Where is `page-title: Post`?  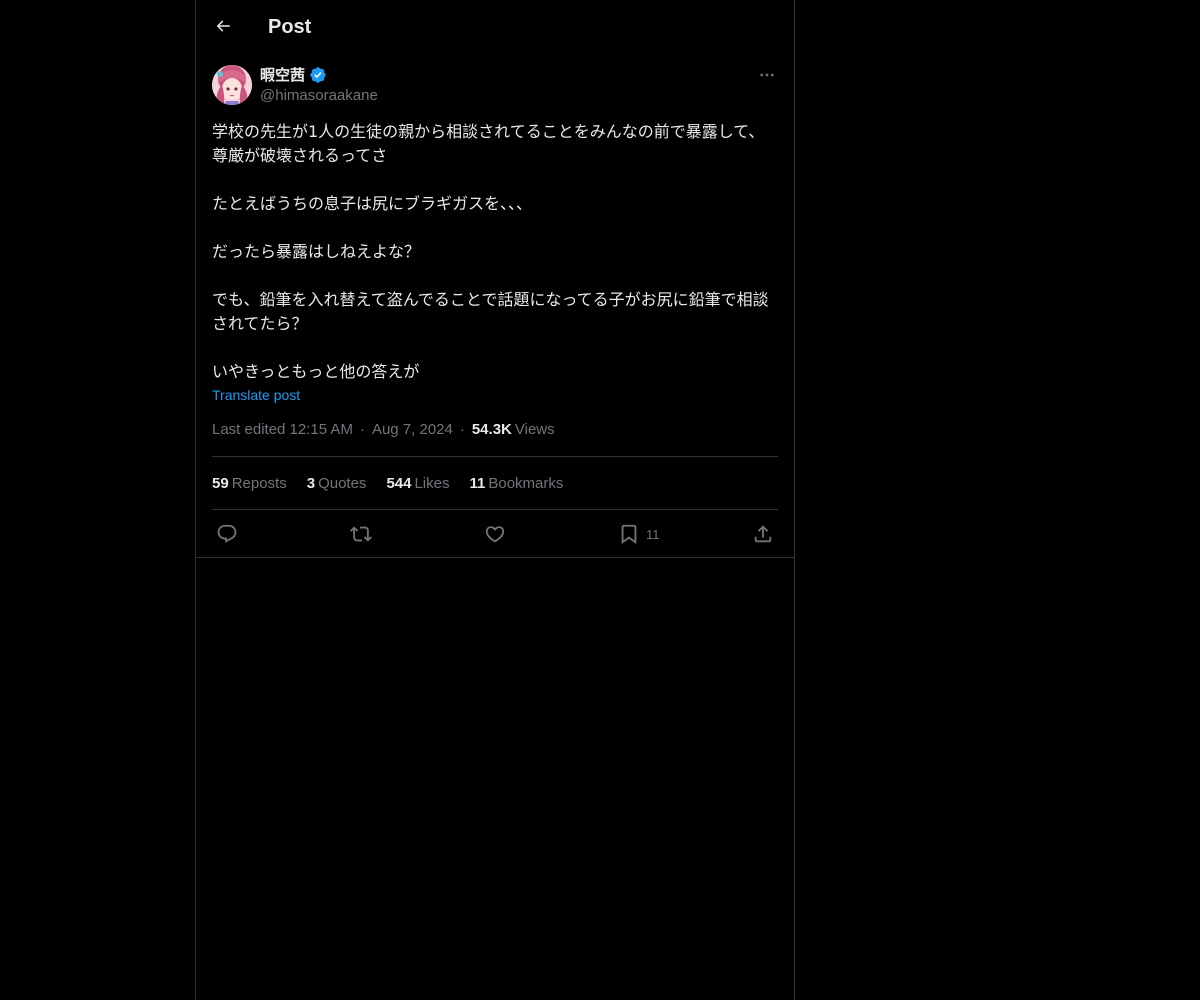 page-title: Post is located at coordinates (290, 27).